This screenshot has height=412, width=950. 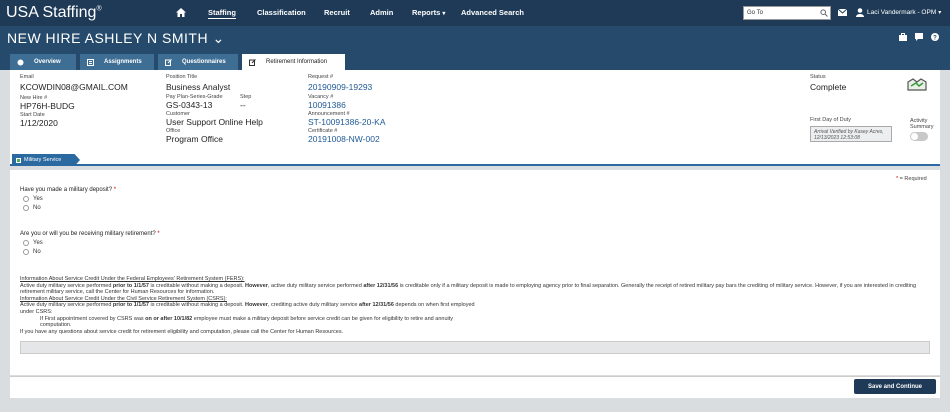 I want to click on required-note: * = Required, so click(x=911, y=179).